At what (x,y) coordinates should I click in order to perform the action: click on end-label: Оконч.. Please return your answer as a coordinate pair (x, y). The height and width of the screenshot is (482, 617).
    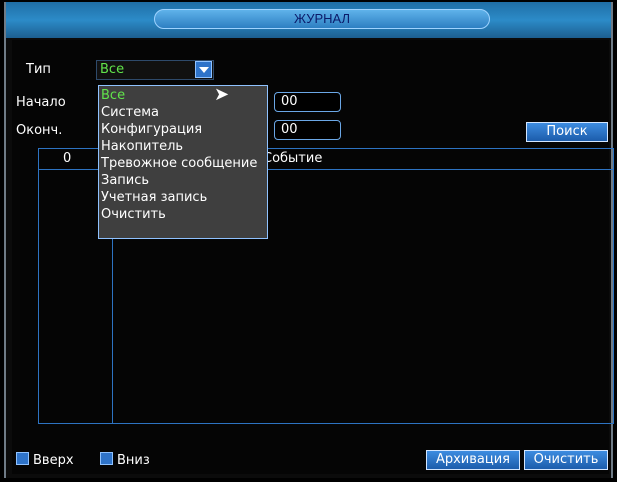
    Looking at the image, I should click on (39, 130).